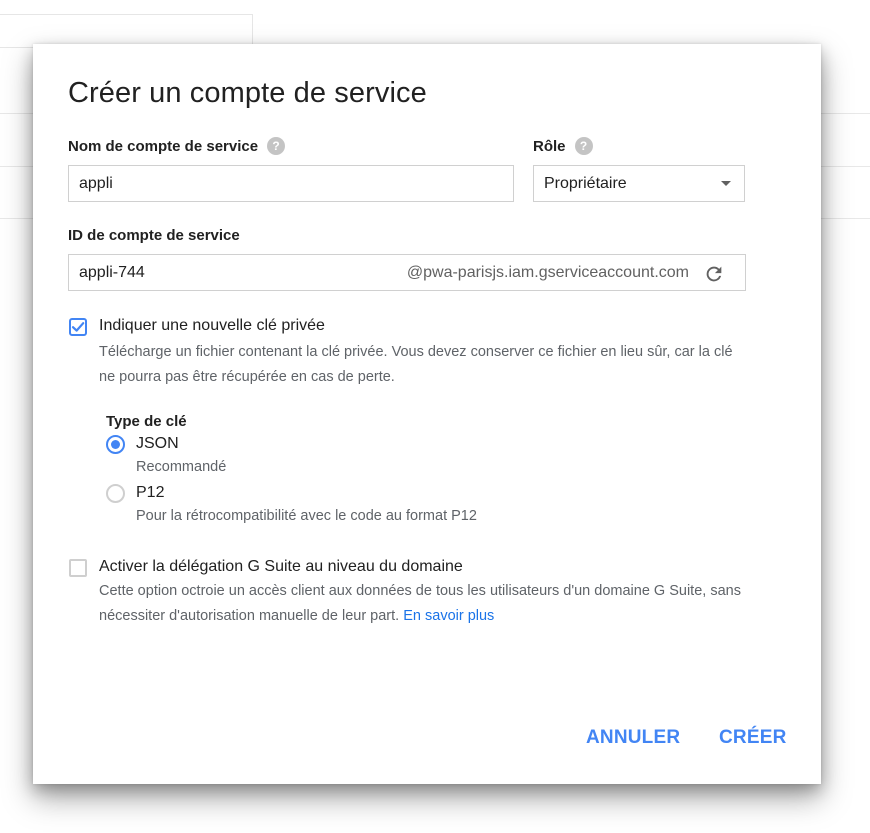  I want to click on service-account-name-label-text: Nom de compte de service, so click(163, 146).